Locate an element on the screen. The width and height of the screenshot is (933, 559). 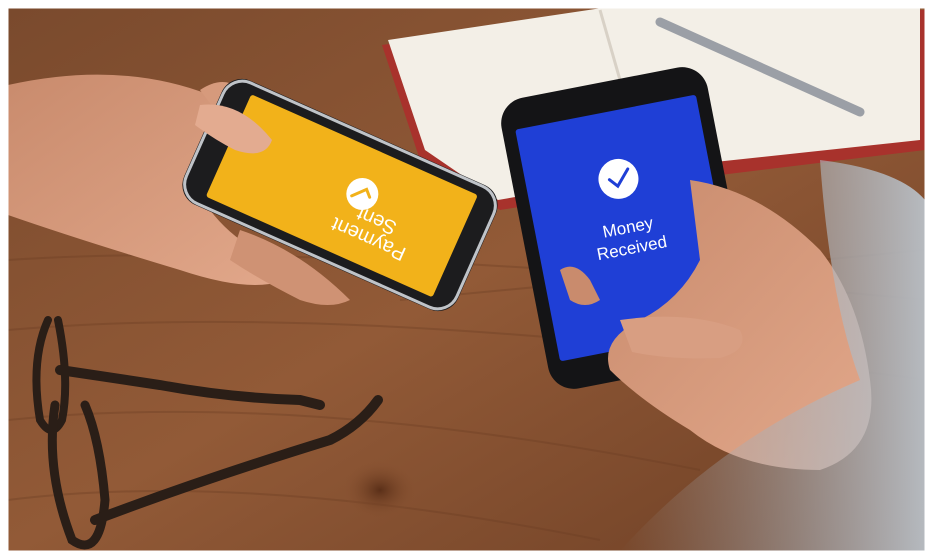
wood-knot is located at coordinates (380, 490).